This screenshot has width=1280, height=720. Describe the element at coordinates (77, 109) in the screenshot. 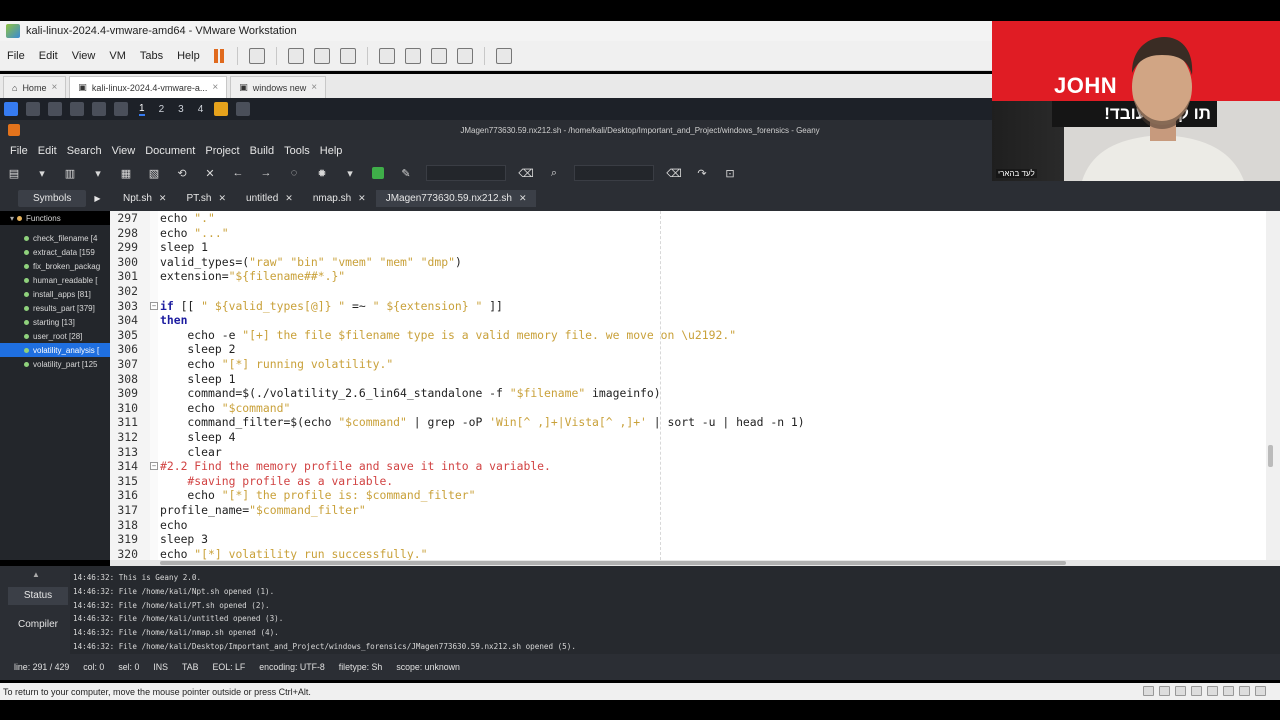

I see `terminal-icon` at that location.